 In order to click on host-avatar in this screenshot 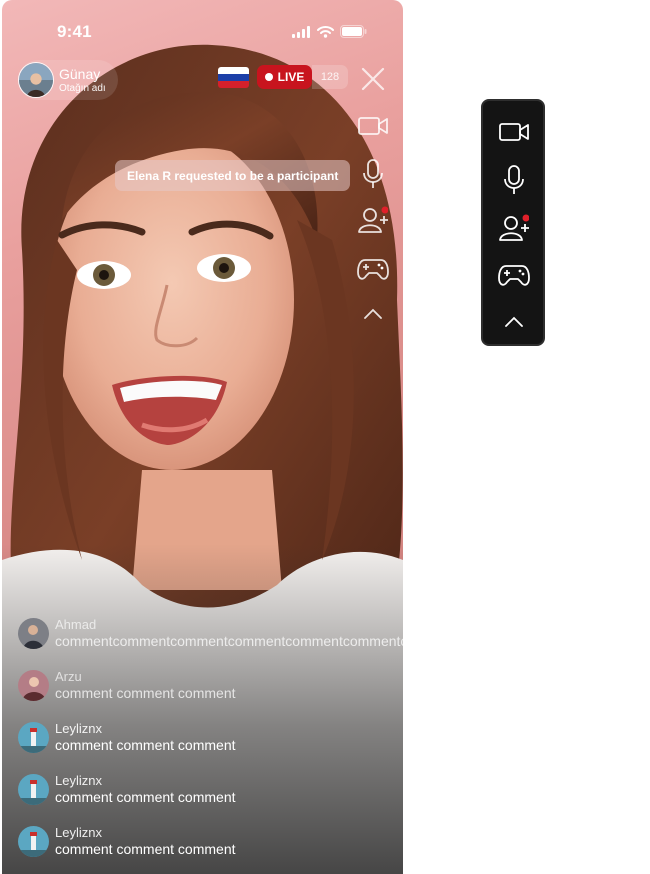, I will do `click(36, 80)`.